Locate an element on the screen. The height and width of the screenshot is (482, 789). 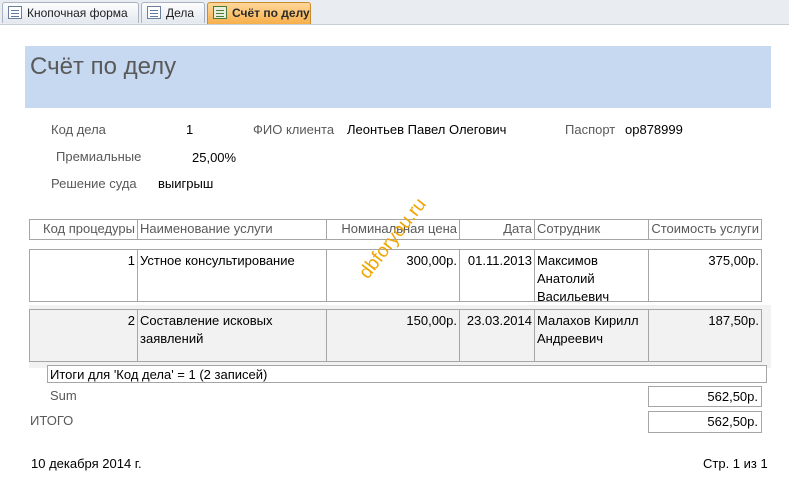
report-date: 10 декабря 2014 г. is located at coordinates (86, 463).